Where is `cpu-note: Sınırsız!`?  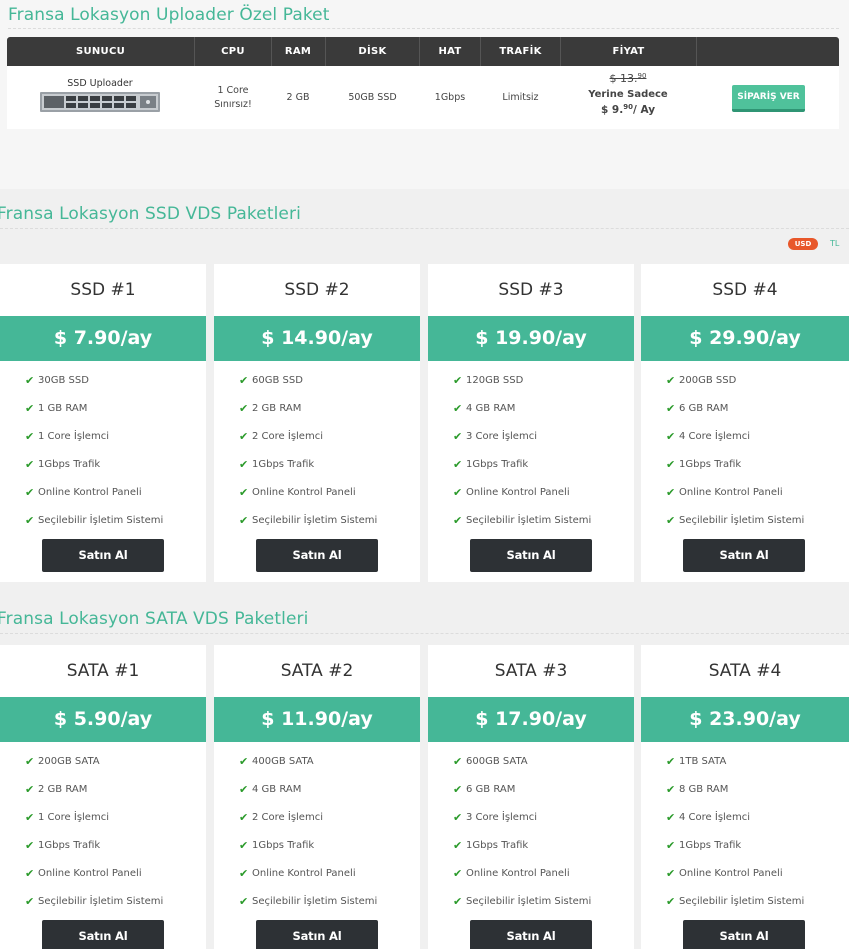 cpu-note: Sınırsız! is located at coordinates (233, 104).